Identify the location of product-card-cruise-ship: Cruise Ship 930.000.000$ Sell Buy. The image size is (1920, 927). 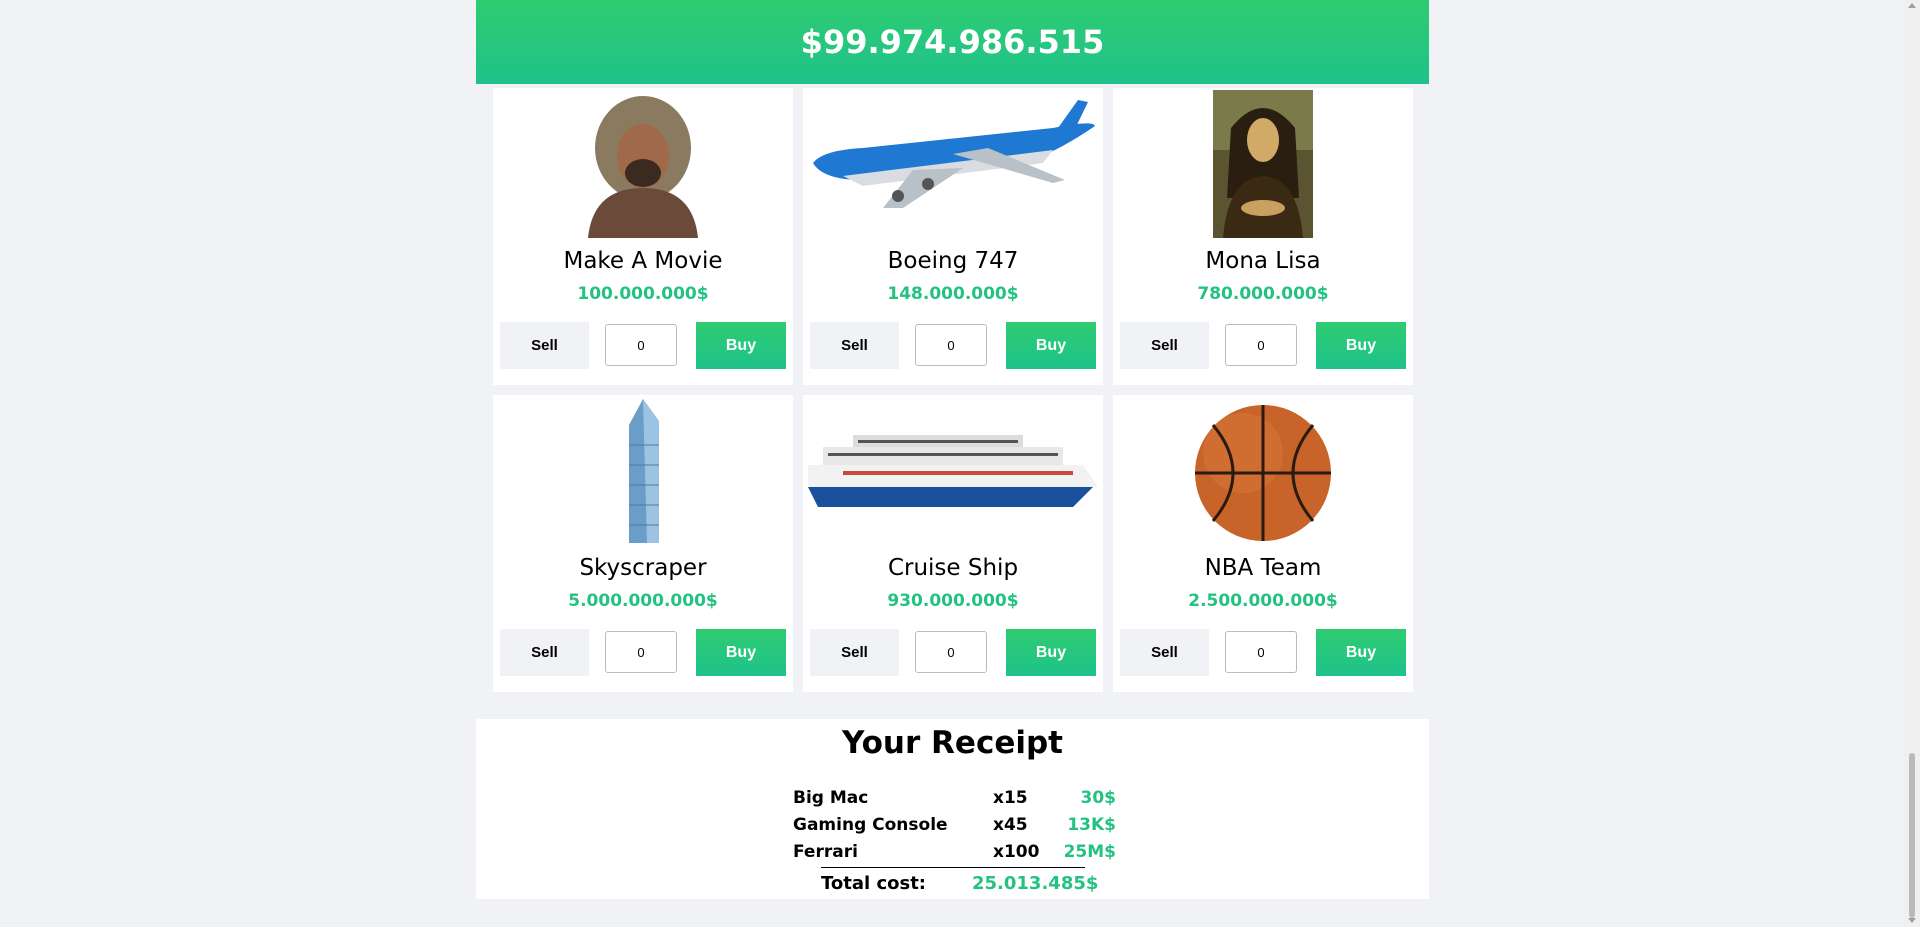
(953, 543).